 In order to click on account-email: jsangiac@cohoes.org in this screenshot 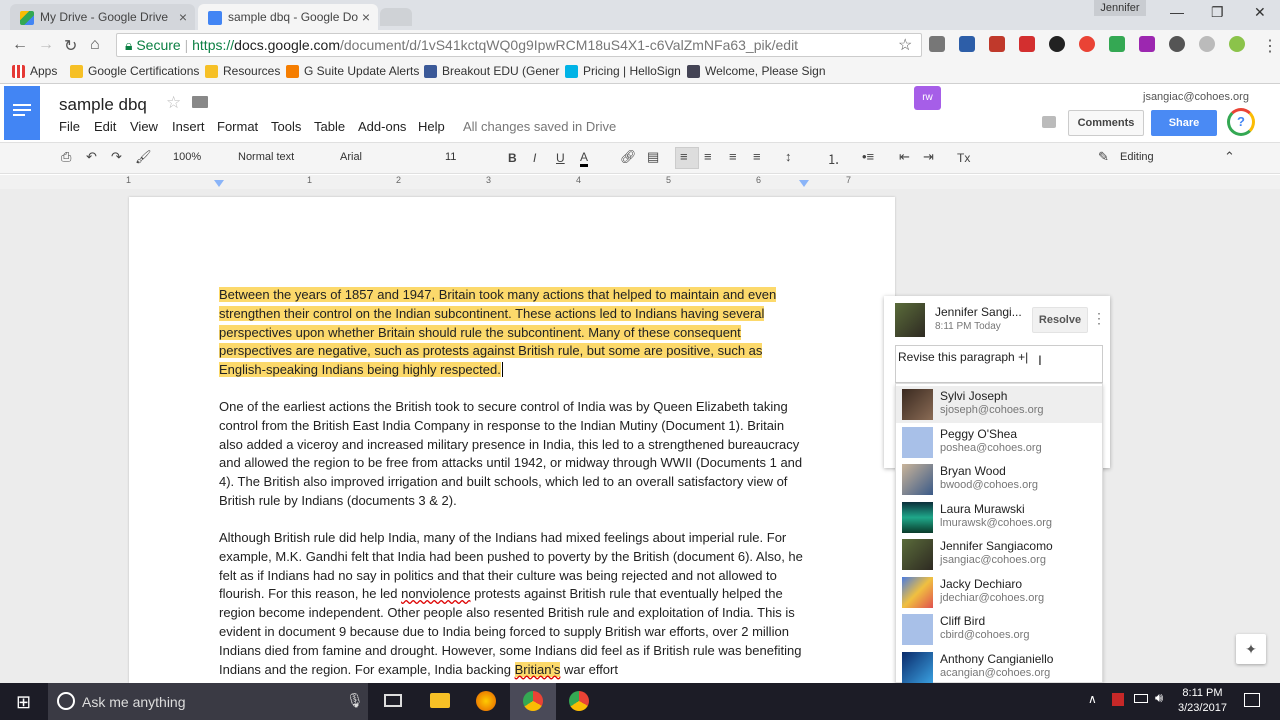, I will do `click(1196, 97)`.